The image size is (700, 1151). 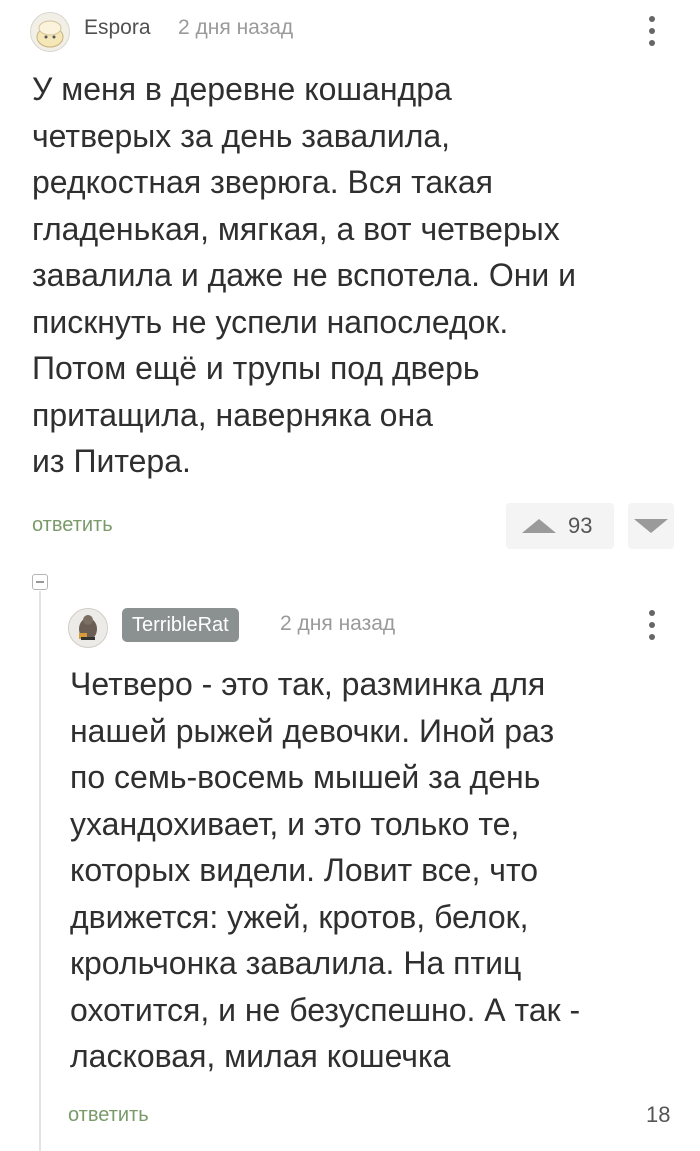 I want to click on downvote-button, so click(x=651, y=526).